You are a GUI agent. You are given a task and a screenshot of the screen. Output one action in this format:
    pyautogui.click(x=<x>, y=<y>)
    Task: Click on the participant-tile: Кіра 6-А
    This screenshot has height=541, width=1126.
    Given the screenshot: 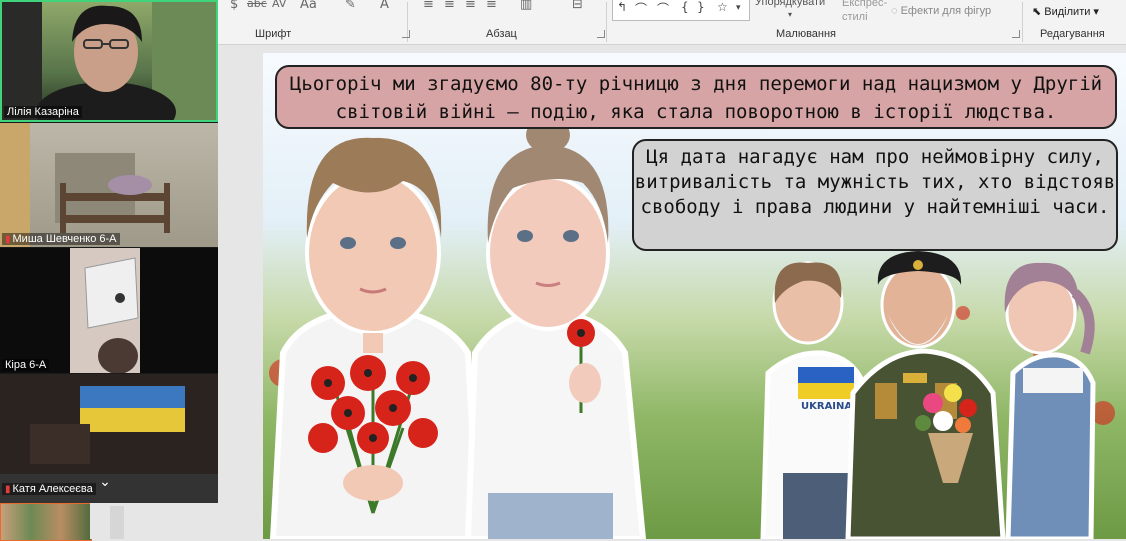 What is the action you would take?
    pyautogui.click(x=109, y=310)
    